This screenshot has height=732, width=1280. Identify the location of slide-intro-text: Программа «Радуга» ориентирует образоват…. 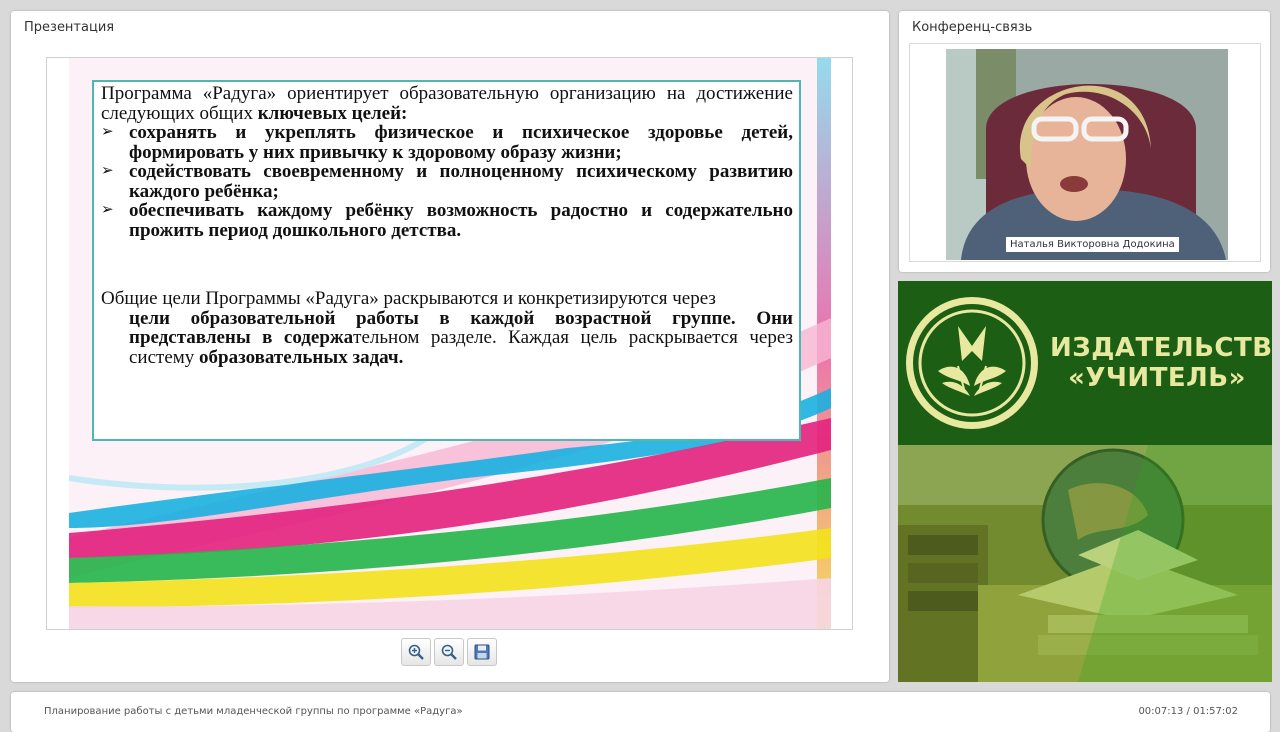
(447, 103).